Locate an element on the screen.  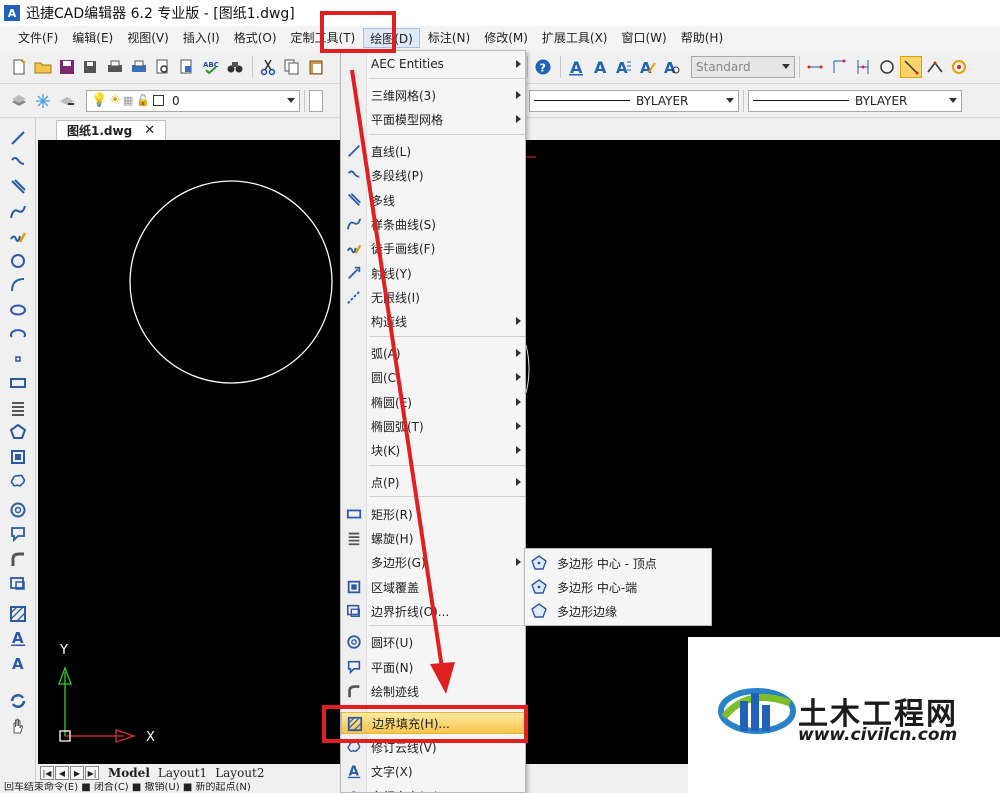
watermark: 土木工程网 www.civilcn.com is located at coordinates (844, 715).